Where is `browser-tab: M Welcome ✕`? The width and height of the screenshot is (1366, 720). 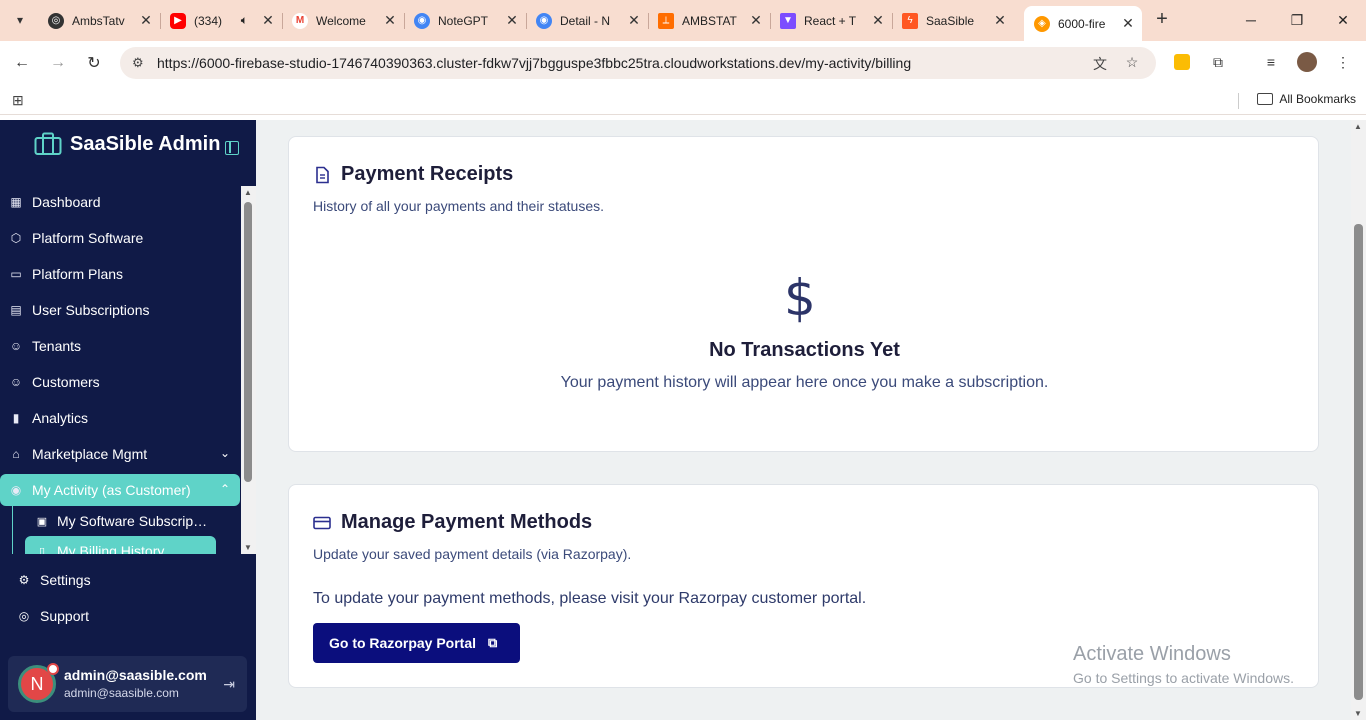 browser-tab: M Welcome ✕ is located at coordinates (343, 20).